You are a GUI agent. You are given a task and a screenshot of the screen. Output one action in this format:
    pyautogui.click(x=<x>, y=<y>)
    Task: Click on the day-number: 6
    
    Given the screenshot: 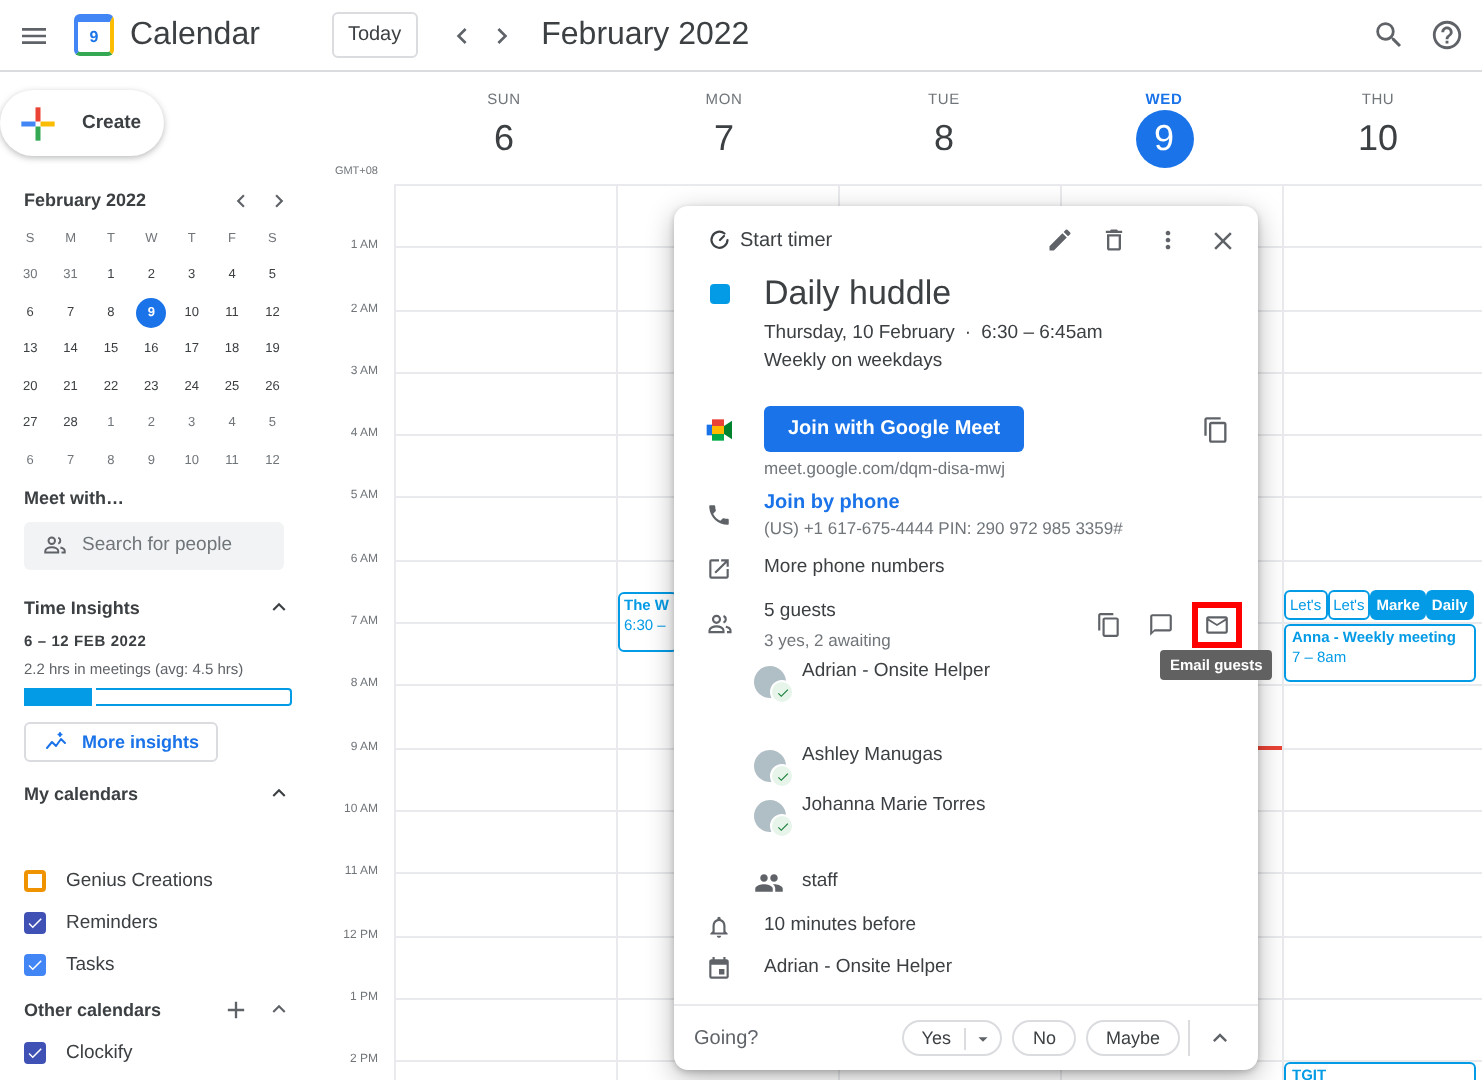 What is the action you would take?
    pyautogui.click(x=504, y=139)
    